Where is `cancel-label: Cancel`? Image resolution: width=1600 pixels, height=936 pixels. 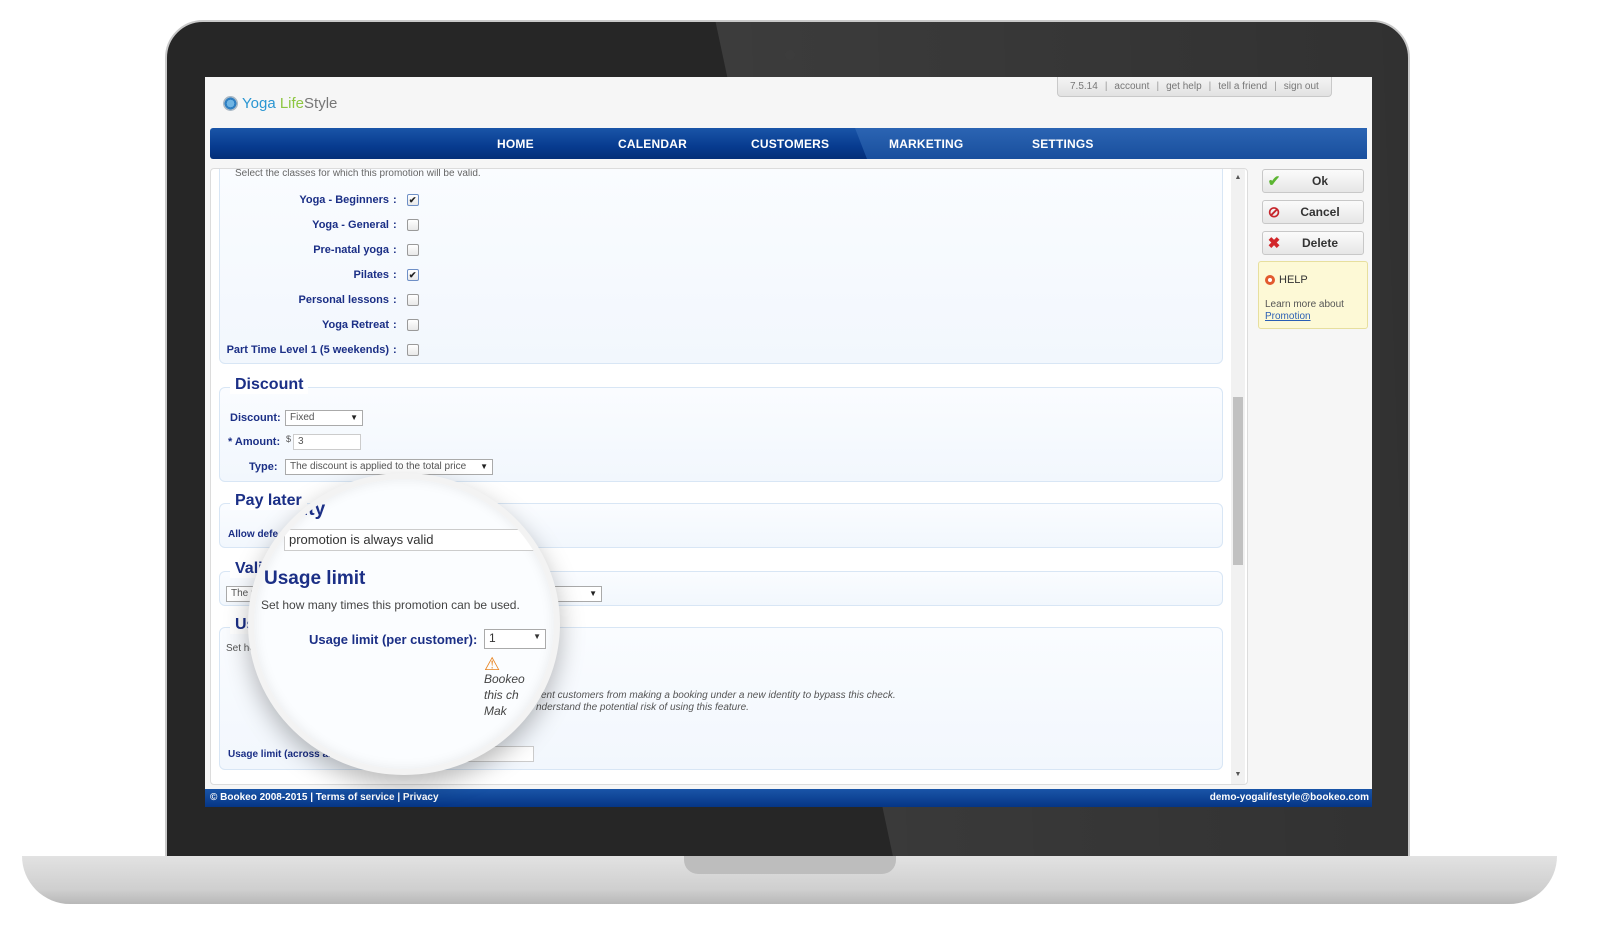
cancel-label: Cancel is located at coordinates (1320, 212).